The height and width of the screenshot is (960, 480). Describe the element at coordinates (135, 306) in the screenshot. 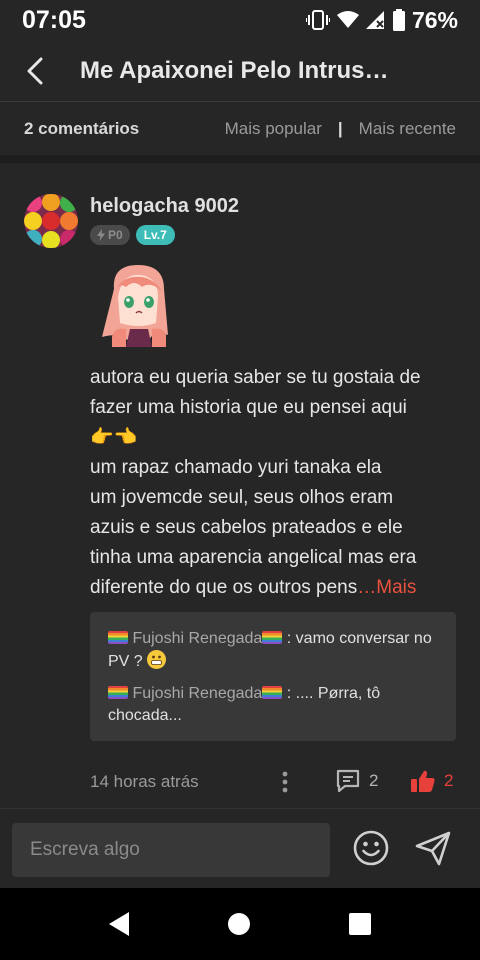

I see `anime-girl-sticker` at that location.